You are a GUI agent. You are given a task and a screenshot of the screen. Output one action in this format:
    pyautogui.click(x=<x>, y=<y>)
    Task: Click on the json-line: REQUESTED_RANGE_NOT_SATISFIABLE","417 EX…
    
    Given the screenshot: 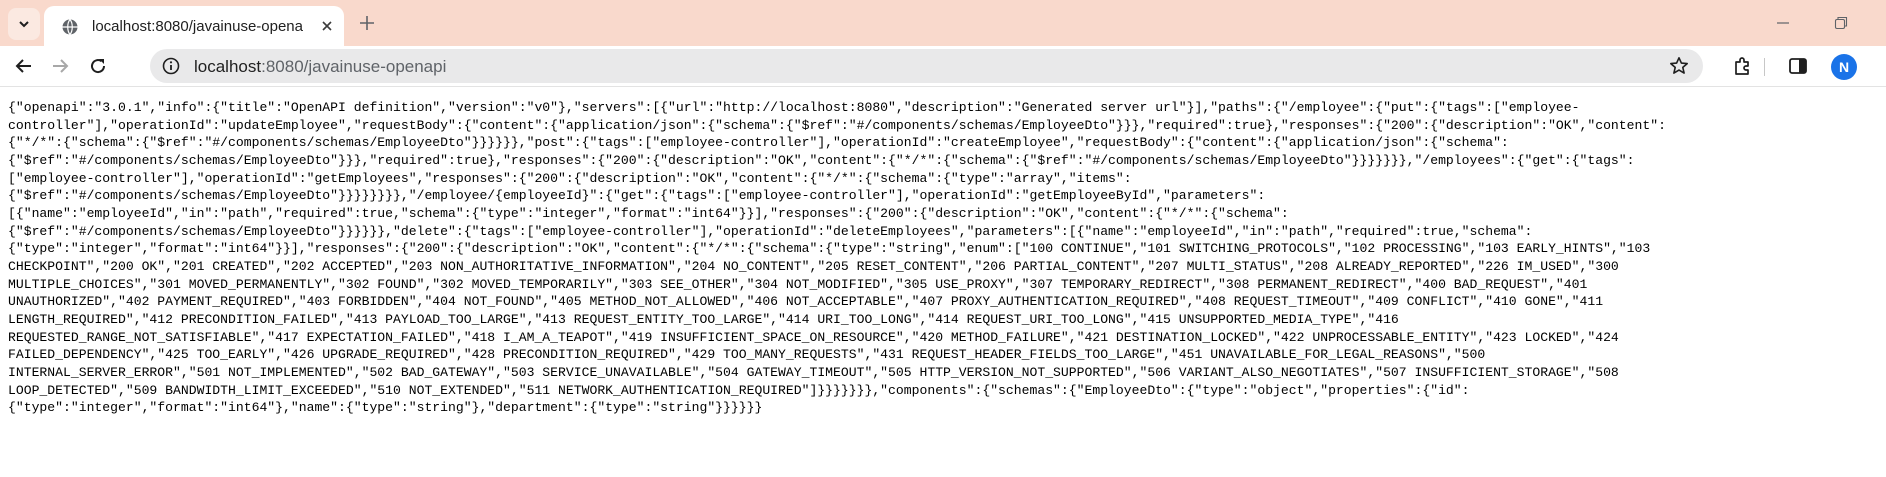 What is the action you would take?
    pyautogui.click(x=813, y=337)
    